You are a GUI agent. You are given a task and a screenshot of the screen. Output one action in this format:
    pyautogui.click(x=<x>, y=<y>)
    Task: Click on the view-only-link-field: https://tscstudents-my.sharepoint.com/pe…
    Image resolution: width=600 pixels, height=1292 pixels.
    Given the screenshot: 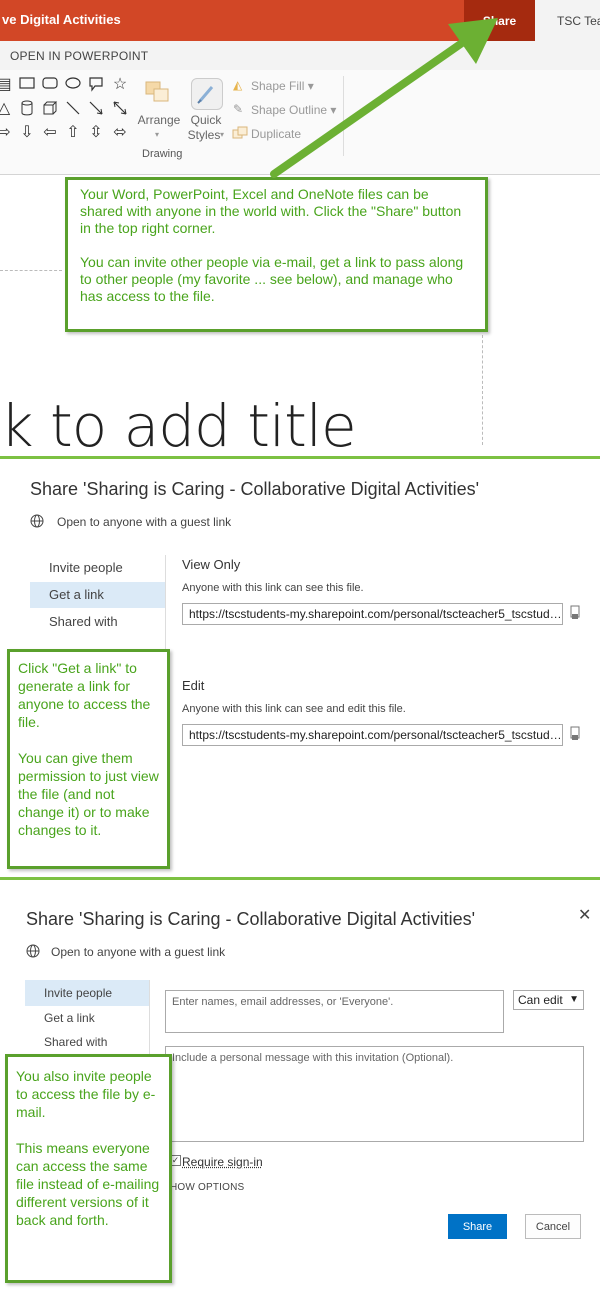 What is the action you would take?
    pyautogui.click(x=372, y=614)
    